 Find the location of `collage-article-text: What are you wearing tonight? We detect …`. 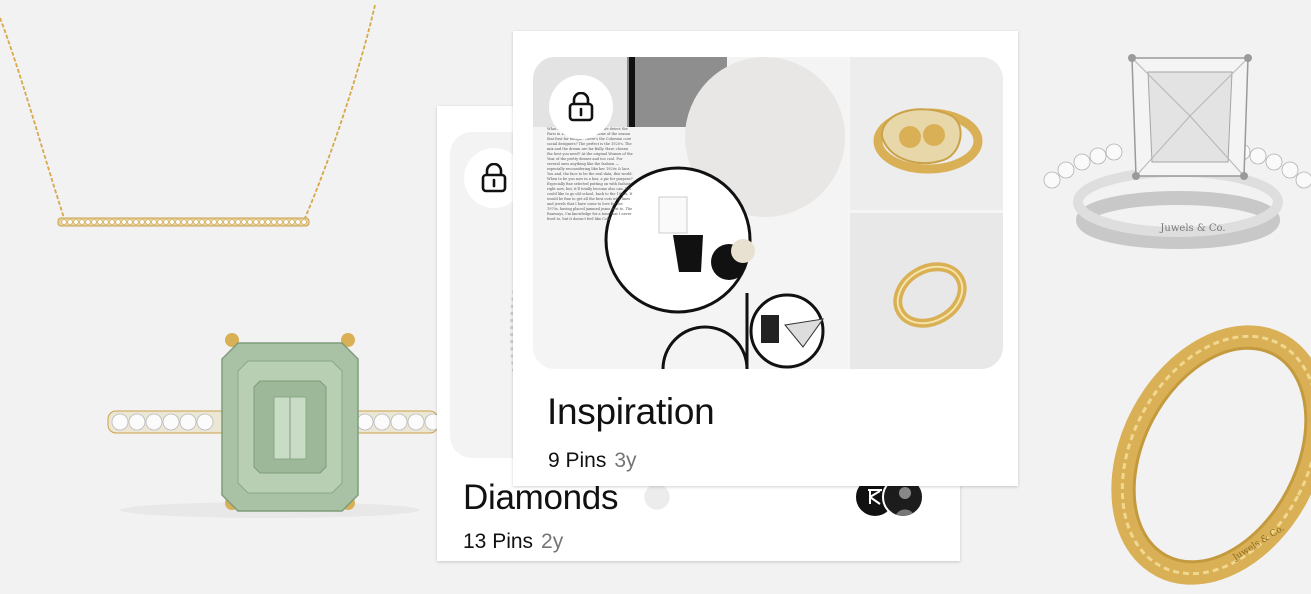

collage-article-text: What are you wearing tonight? We detect … is located at coordinates (590, 174).